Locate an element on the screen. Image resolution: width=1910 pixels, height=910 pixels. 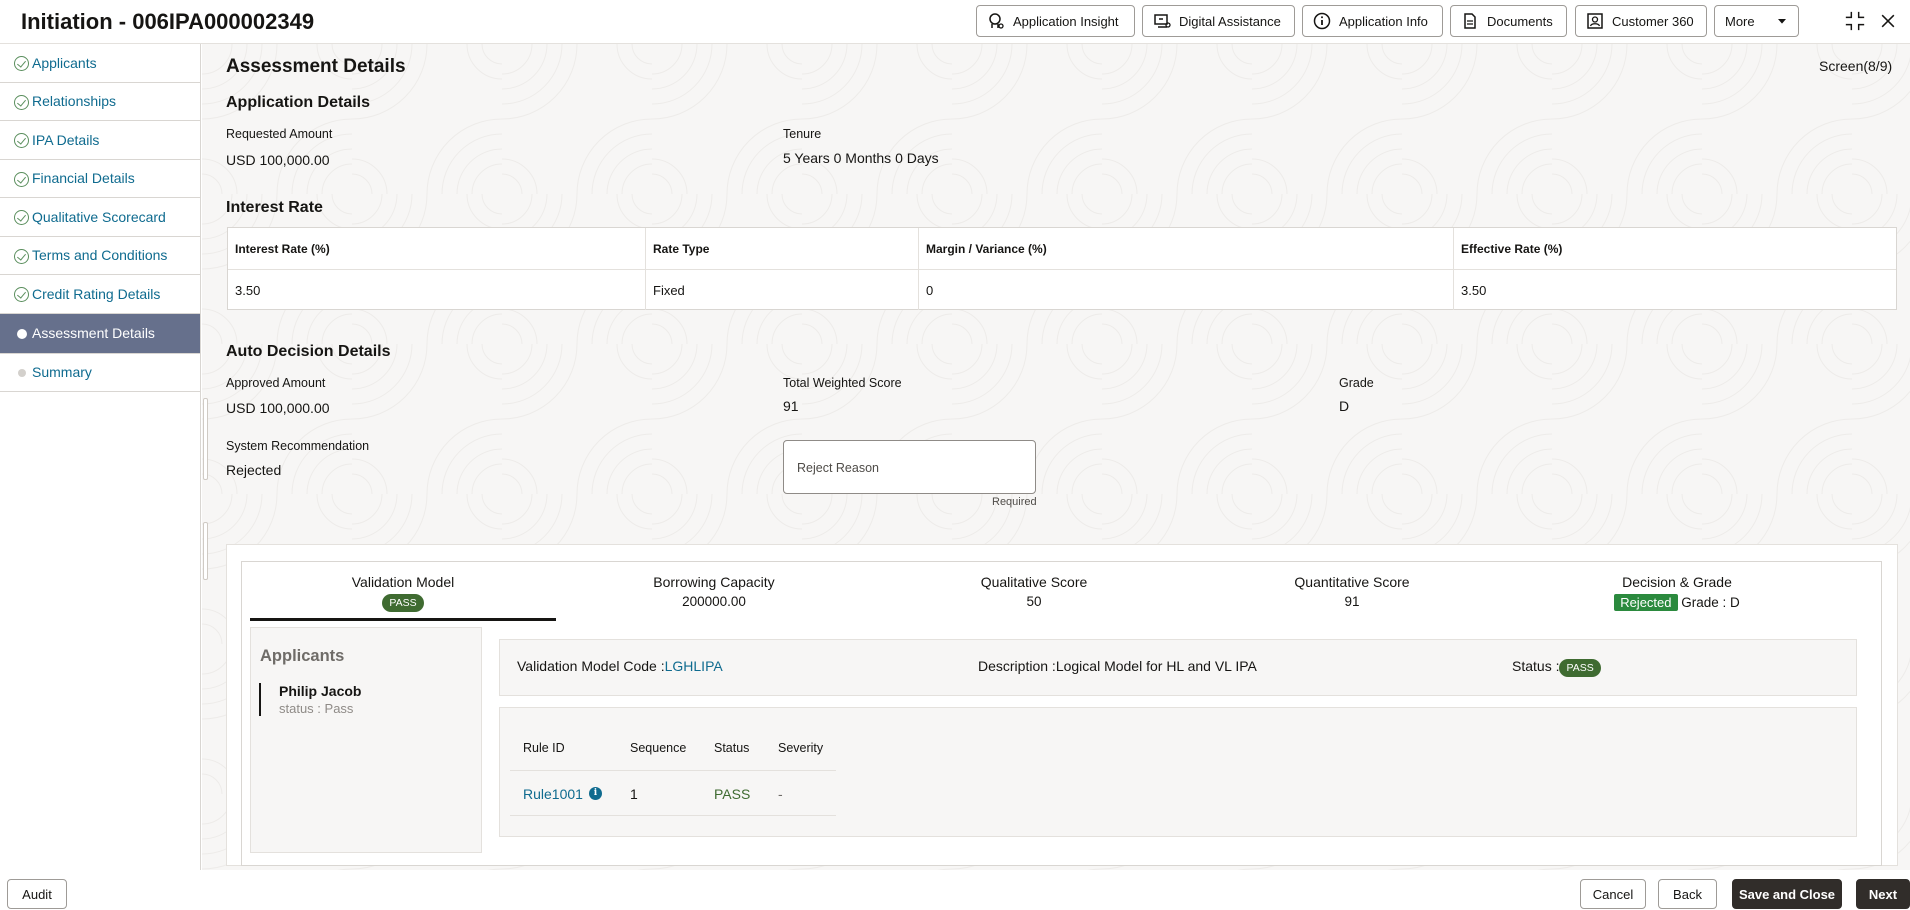
info-icon: i is located at coordinates (595, 793).